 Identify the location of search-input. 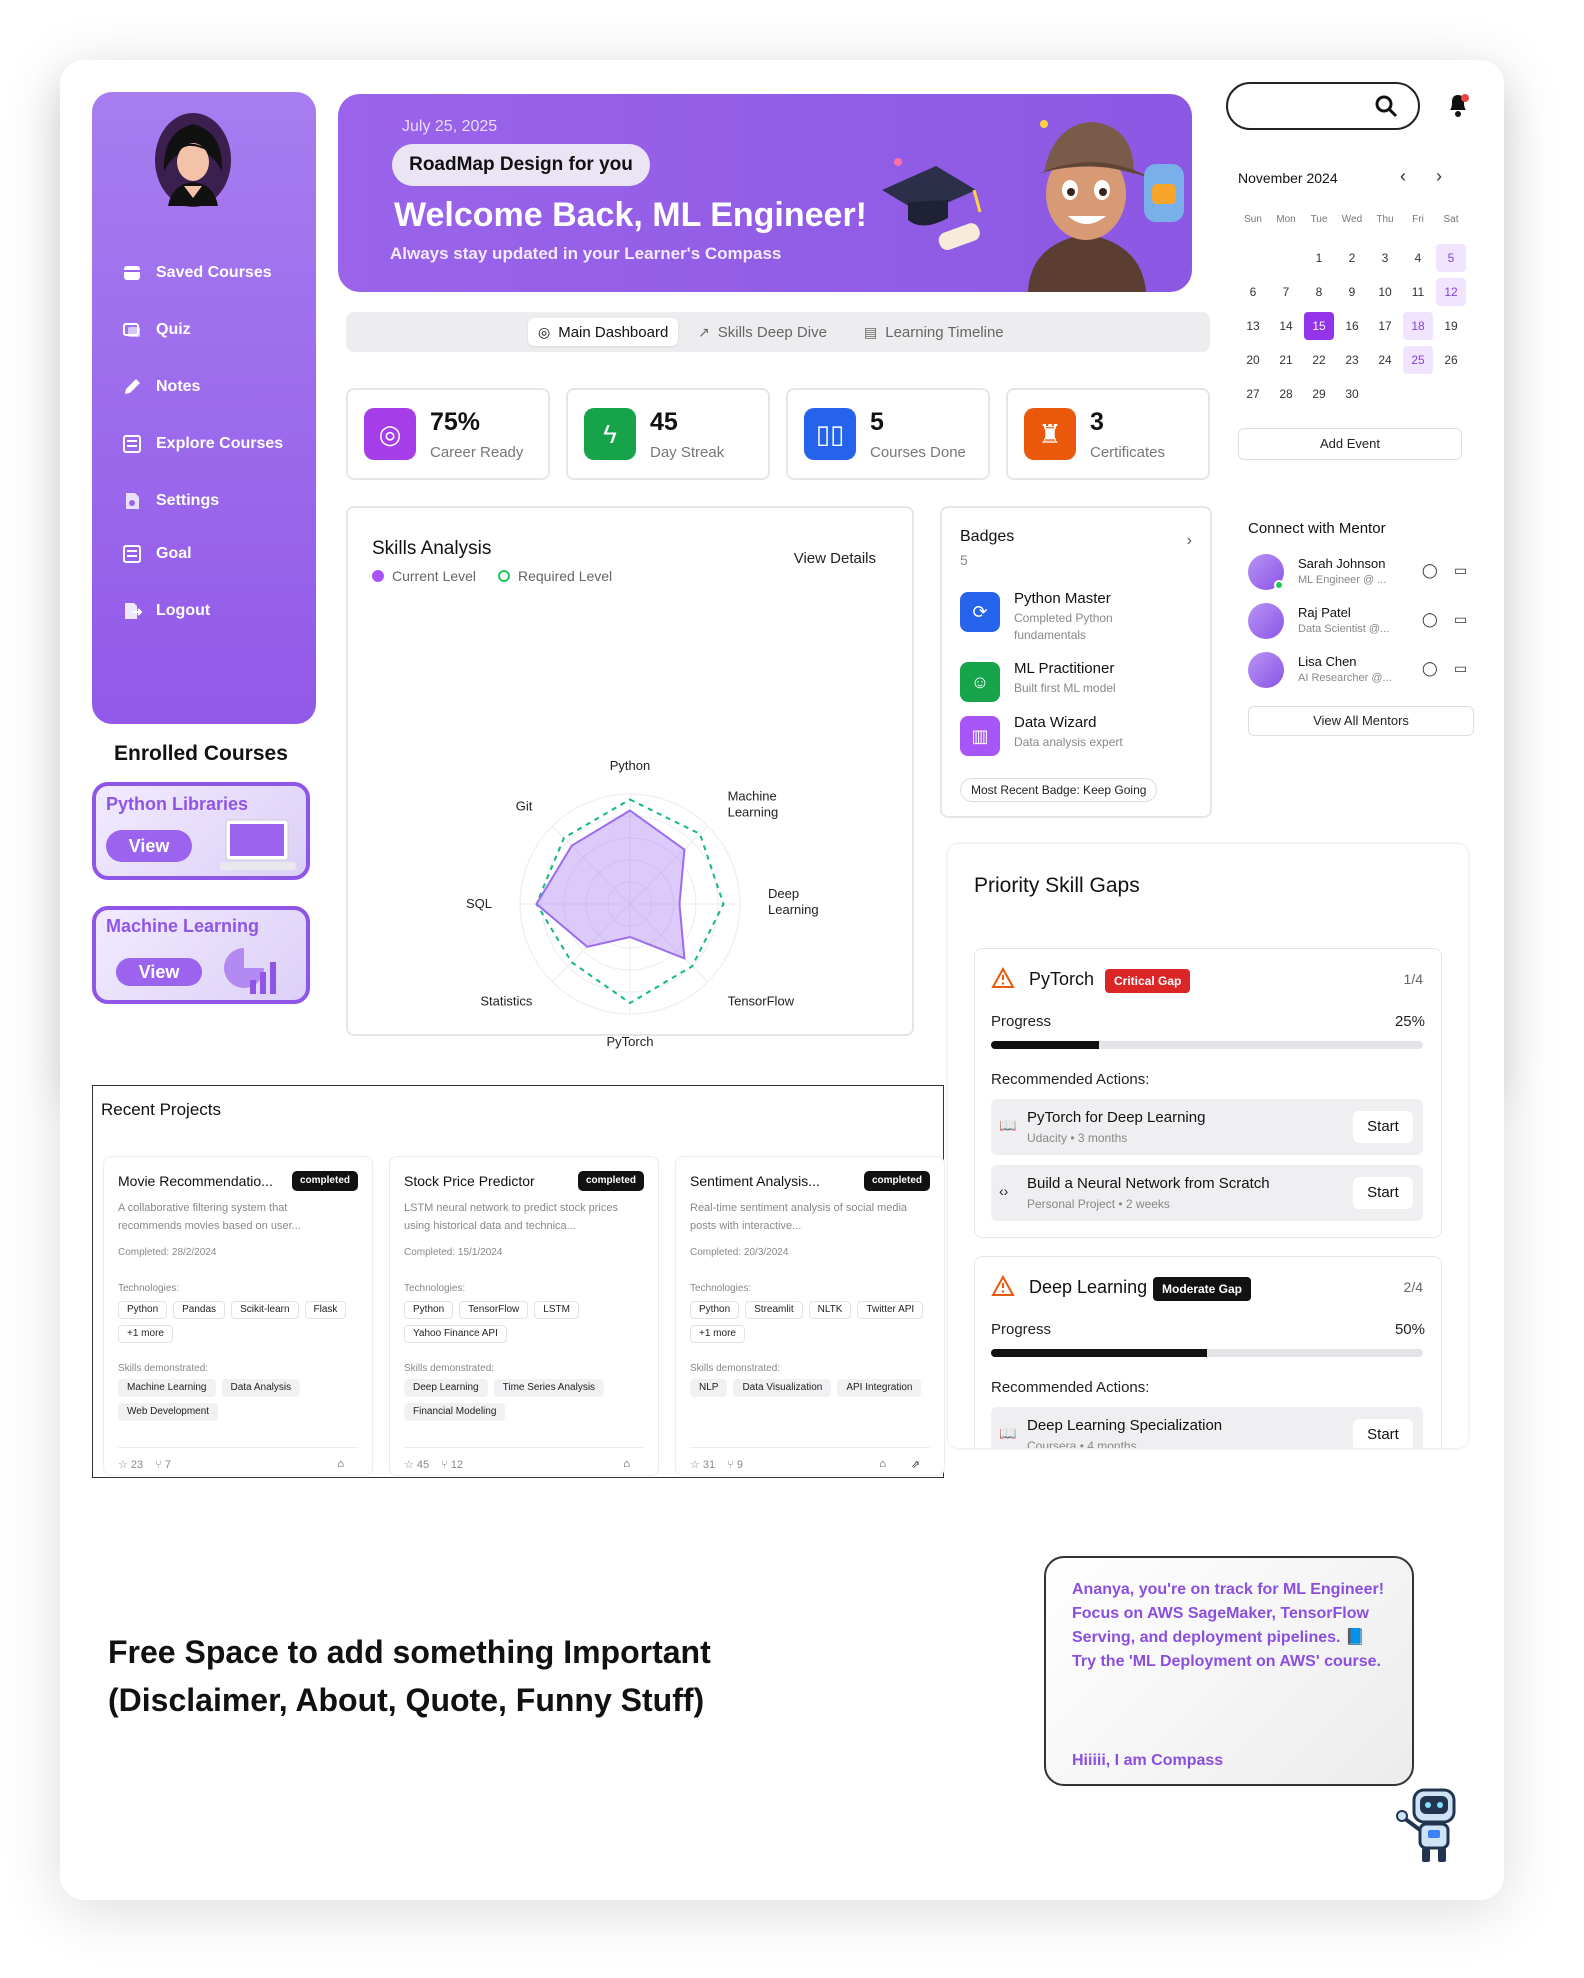
(1323, 106).